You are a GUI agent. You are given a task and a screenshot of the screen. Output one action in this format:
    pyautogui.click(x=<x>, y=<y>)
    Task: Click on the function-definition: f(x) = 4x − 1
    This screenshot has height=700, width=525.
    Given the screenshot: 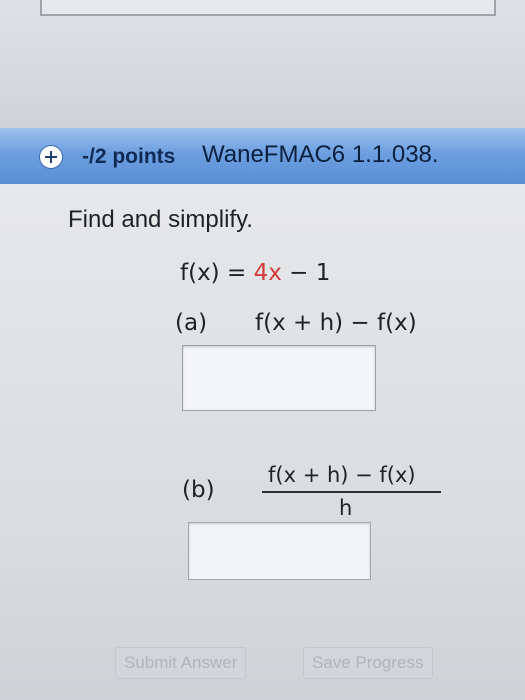 What is the action you would take?
    pyautogui.click(x=255, y=273)
    